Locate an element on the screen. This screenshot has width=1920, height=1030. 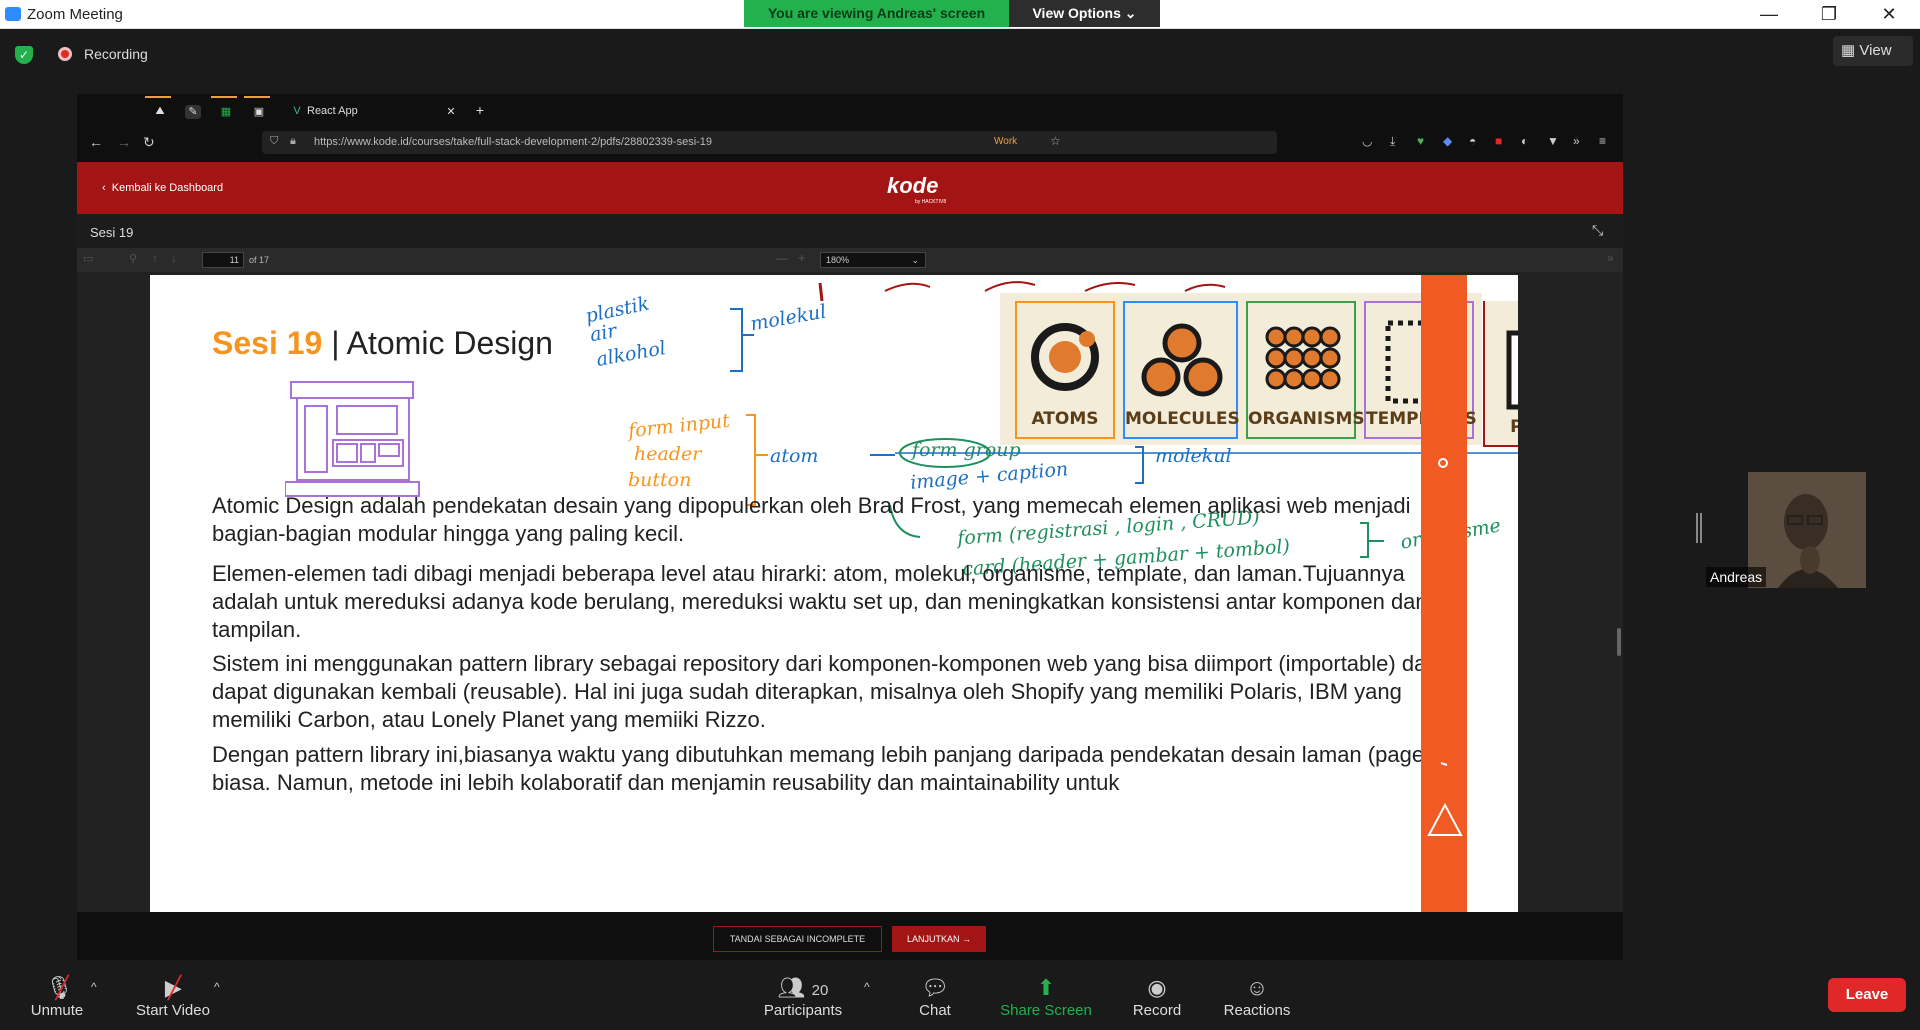
page-number-input: 11 is located at coordinates (223, 260).